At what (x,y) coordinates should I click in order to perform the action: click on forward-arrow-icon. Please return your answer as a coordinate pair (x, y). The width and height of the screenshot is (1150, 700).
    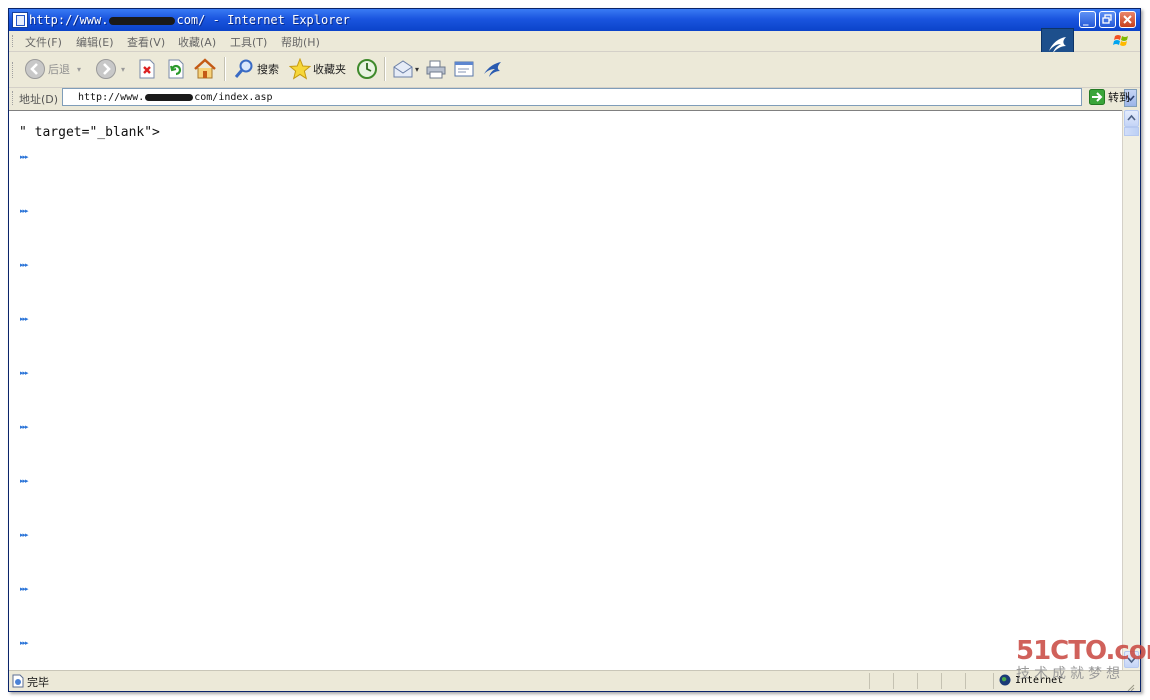
    Looking at the image, I should click on (106, 69).